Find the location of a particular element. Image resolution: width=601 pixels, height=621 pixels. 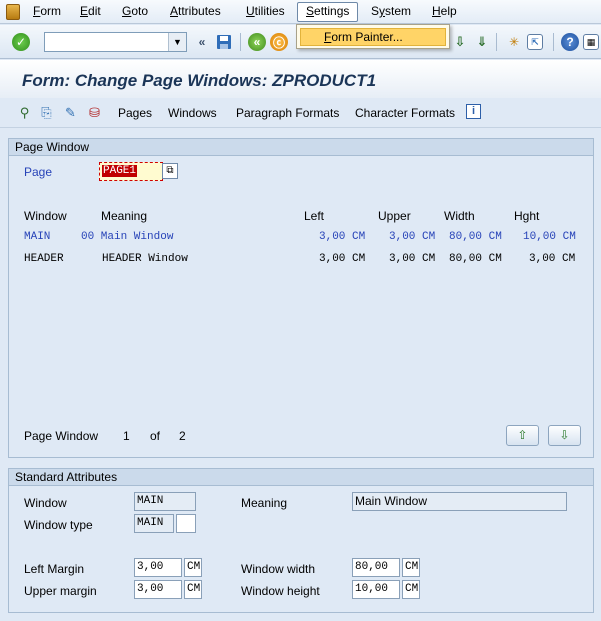

window-width-input: 80,00 is located at coordinates (376, 567).